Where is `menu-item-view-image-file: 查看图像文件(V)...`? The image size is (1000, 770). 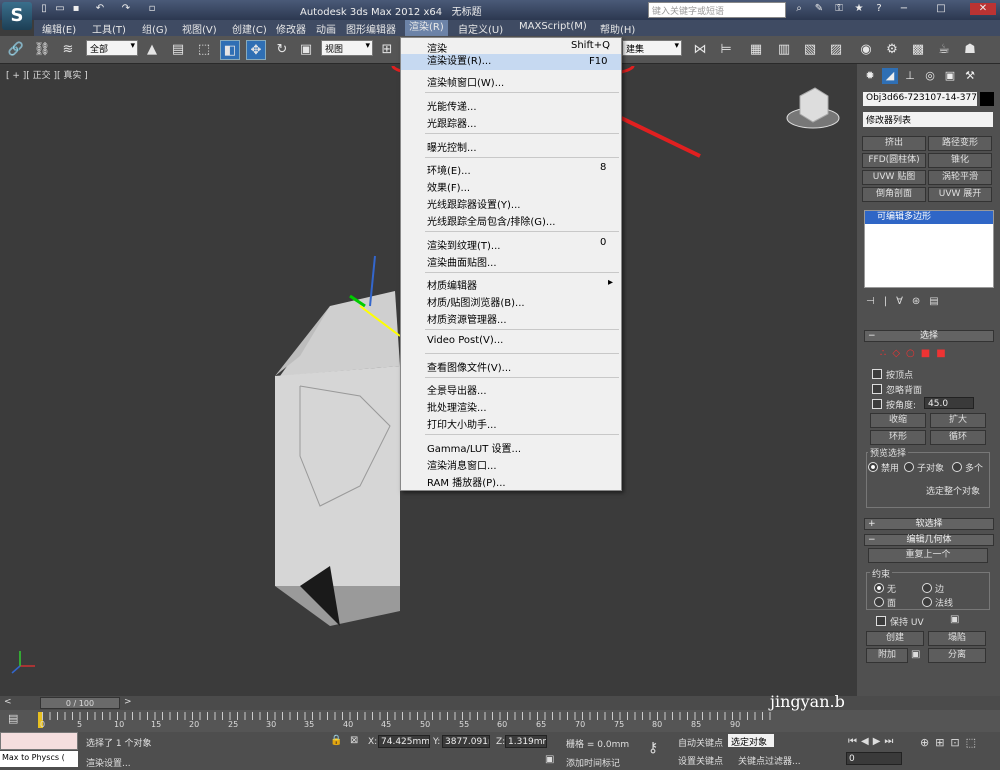
menu-item-view-image-file: 查看图像文件(V)... is located at coordinates (469, 366).